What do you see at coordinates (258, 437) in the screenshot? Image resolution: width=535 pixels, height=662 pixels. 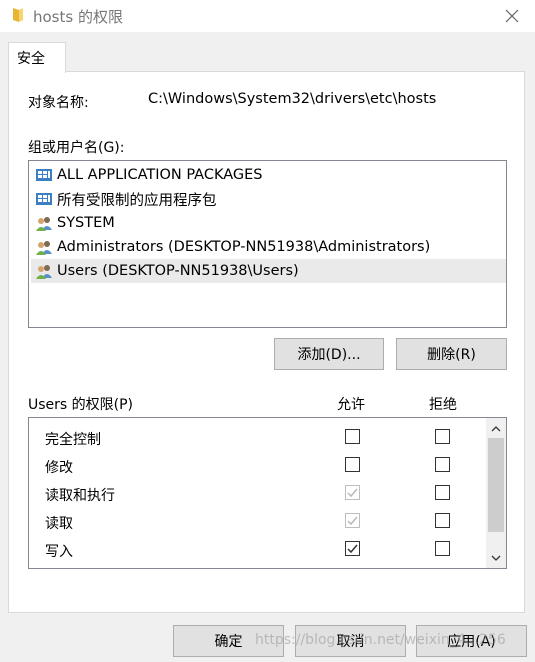 I see `permission-row: 完全控制` at bounding box center [258, 437].